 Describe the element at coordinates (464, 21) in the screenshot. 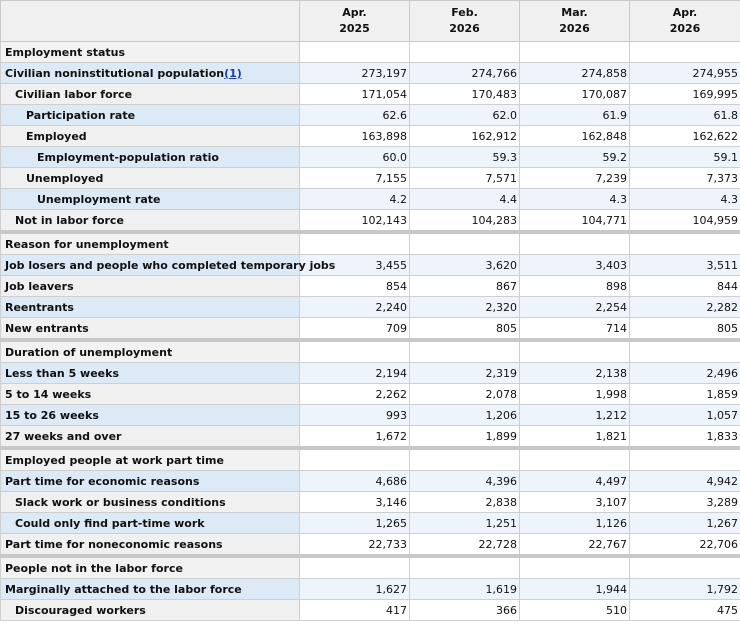

I see `column-header: Feb. 2026` at that location.